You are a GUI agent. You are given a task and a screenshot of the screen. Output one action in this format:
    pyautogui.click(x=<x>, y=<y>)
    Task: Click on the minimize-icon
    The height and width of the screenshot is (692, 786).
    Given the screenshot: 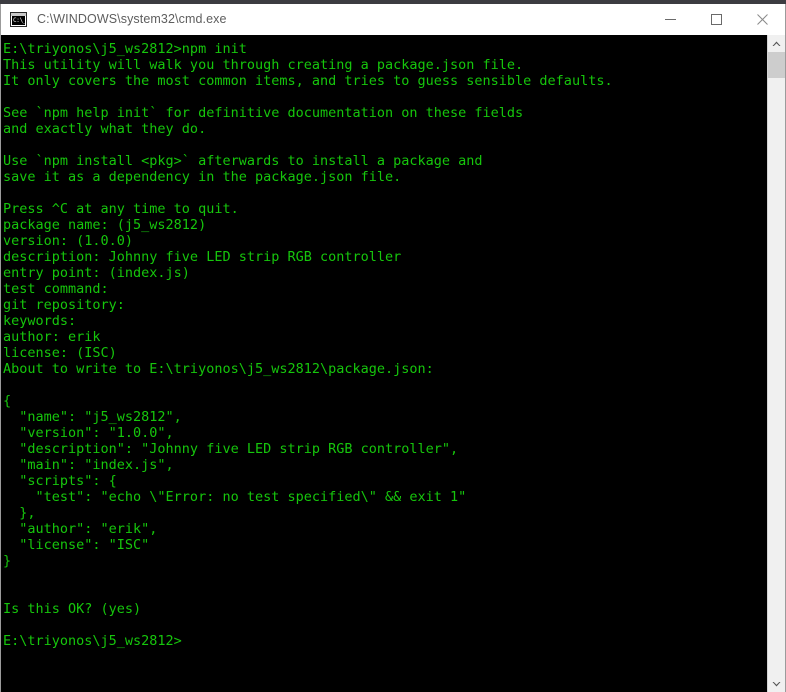 What is the action you would take?
    pyautogui.click(x=670, y=19)
    